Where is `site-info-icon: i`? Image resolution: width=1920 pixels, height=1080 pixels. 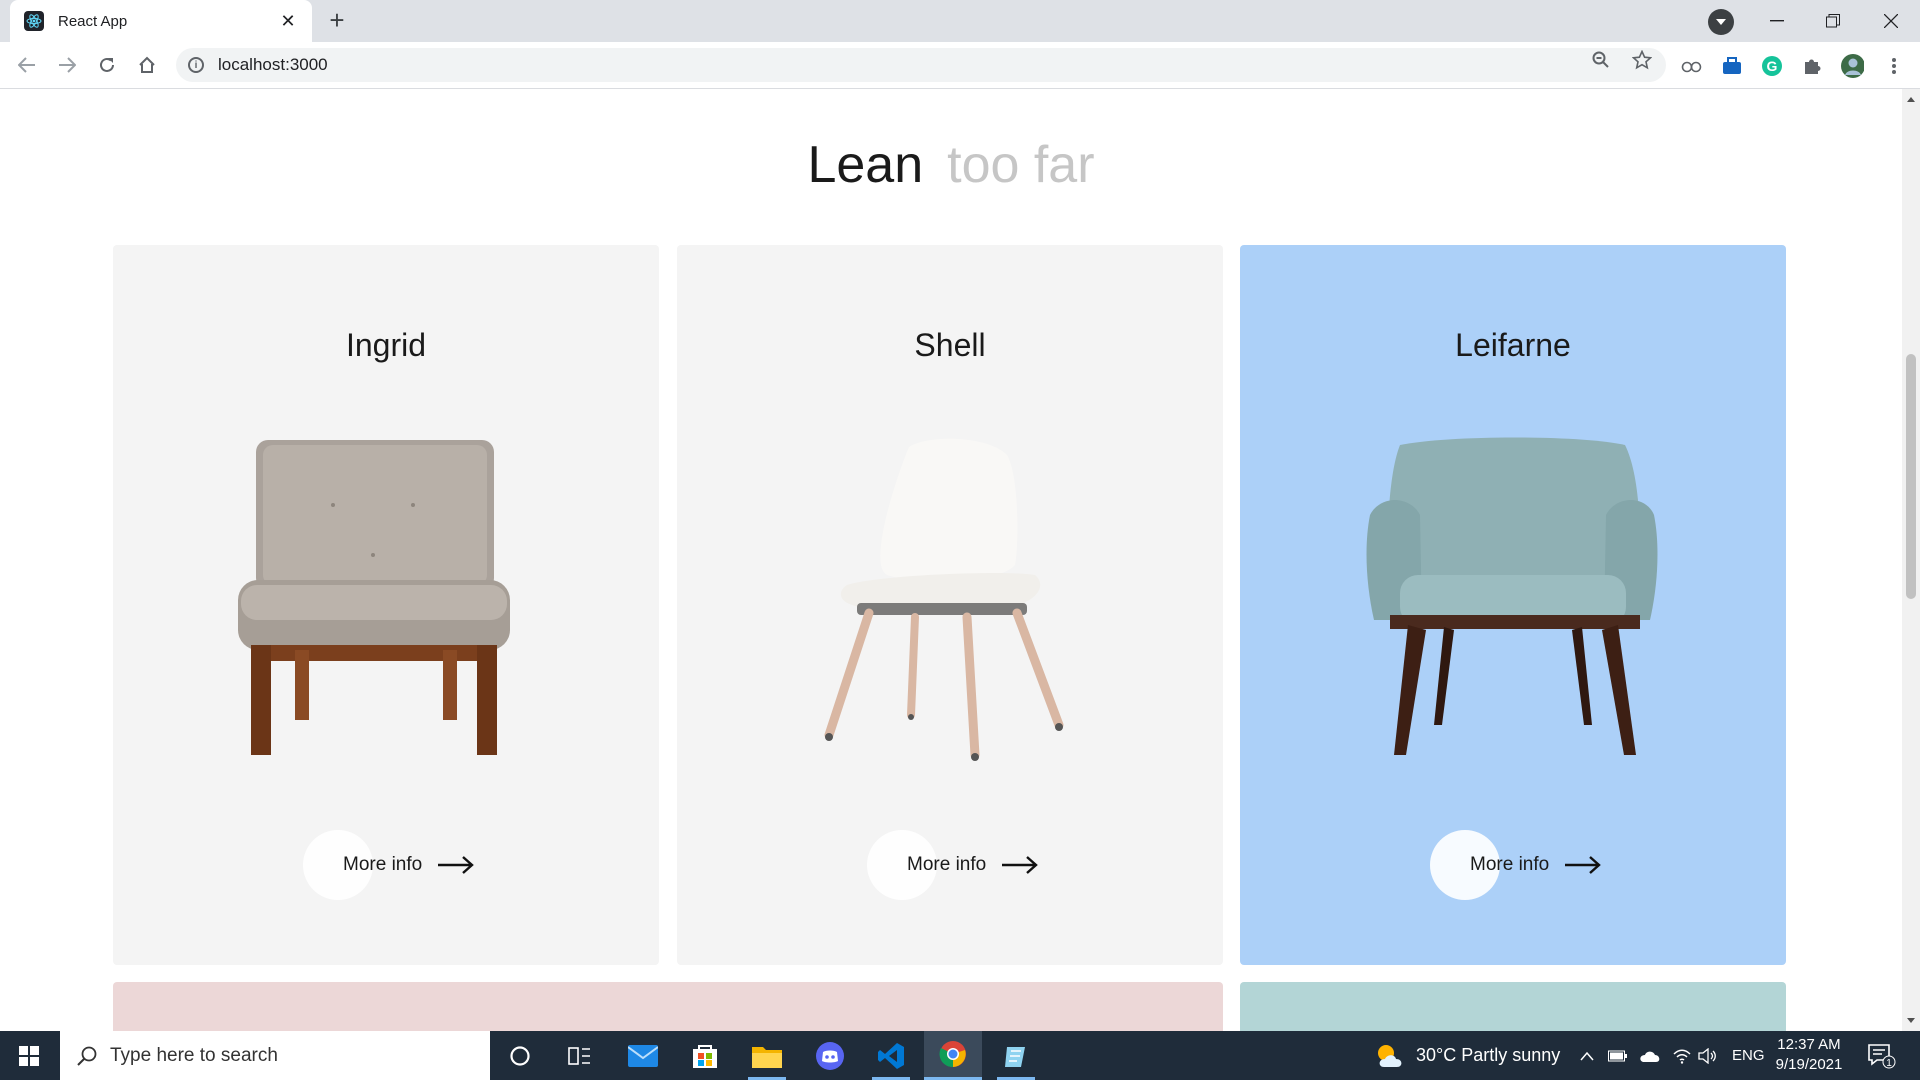
site-info-icon: i is located at coordinates (196, 65).